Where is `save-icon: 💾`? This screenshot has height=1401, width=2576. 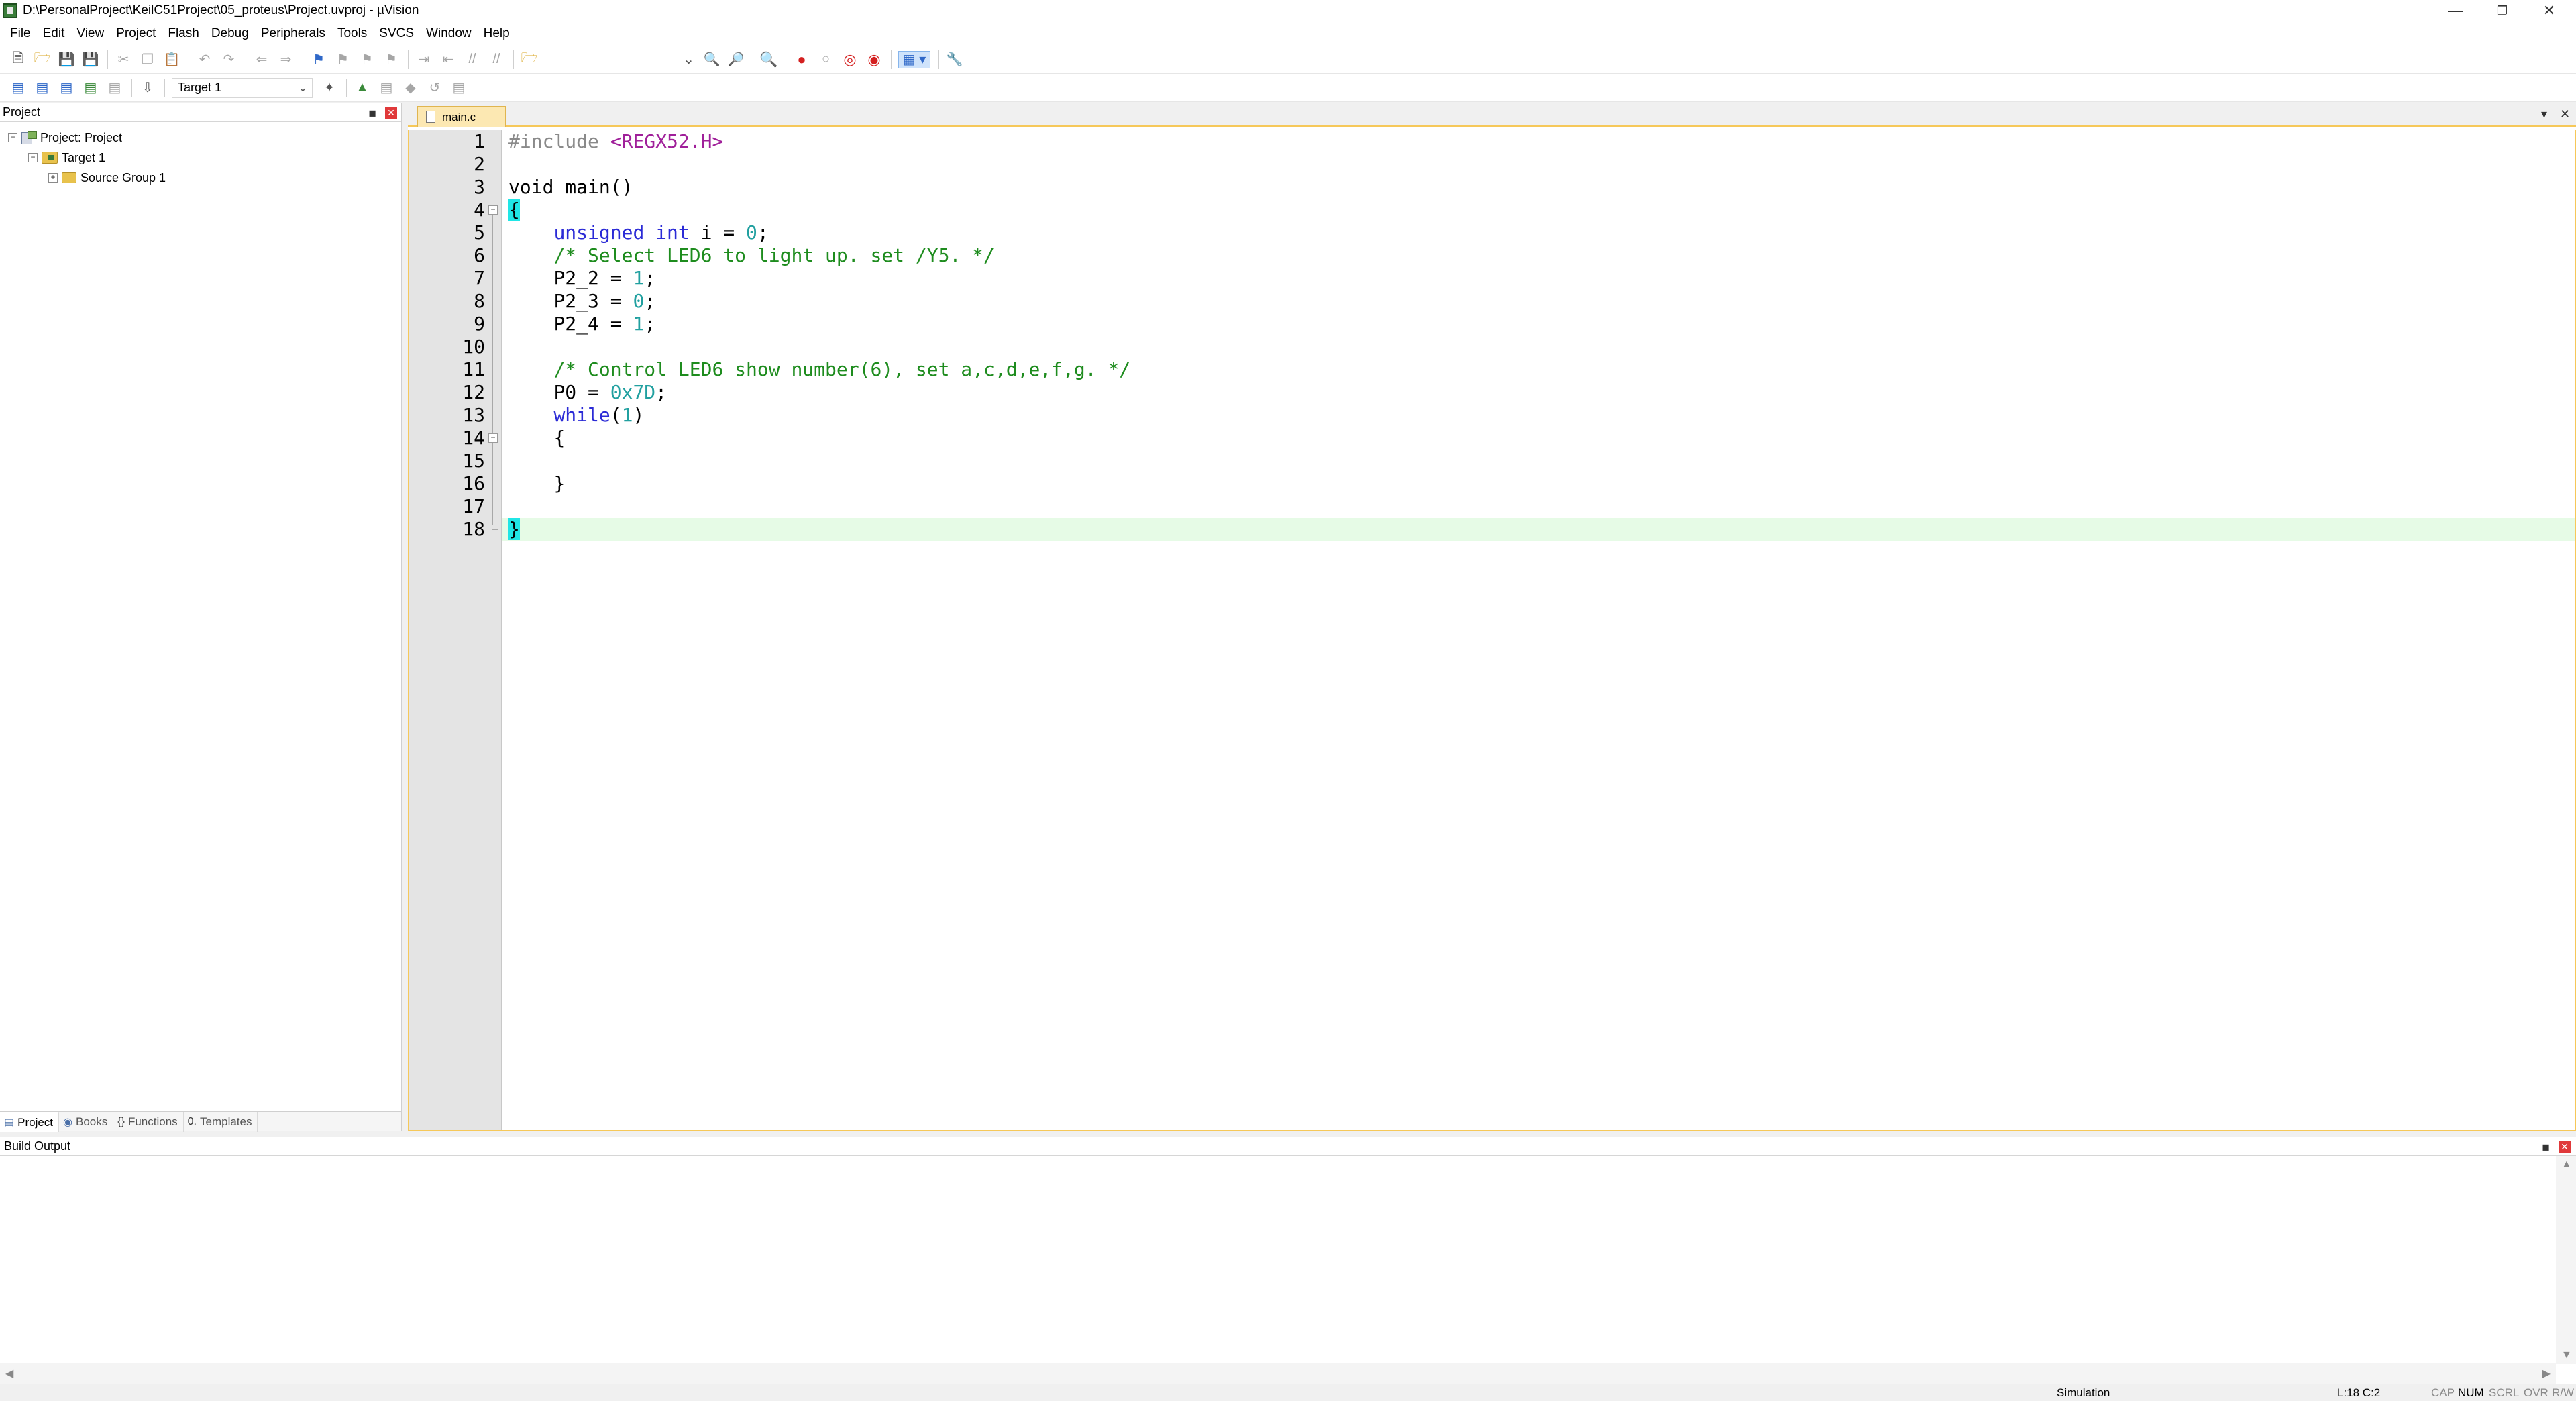 save-icon: 💾 is located at coordinates (66, 59).